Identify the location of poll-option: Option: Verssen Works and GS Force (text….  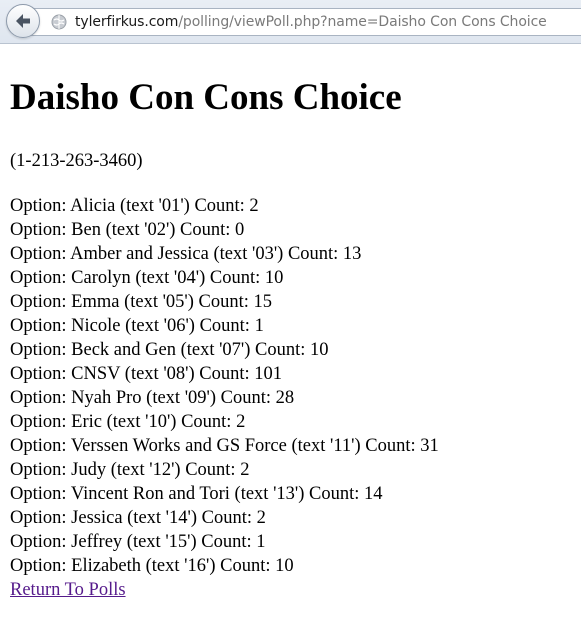
(224, 446).